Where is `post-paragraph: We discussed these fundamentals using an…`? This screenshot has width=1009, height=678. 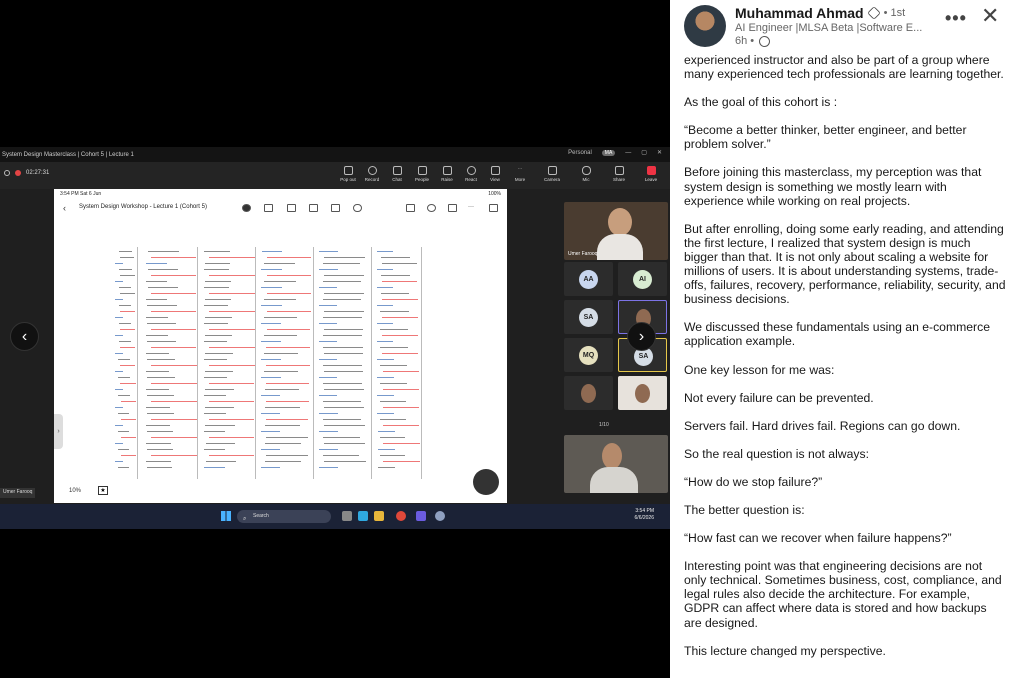 post-paragraph: We discussed these fundamentals using an… is located at coordinates (837, 334).